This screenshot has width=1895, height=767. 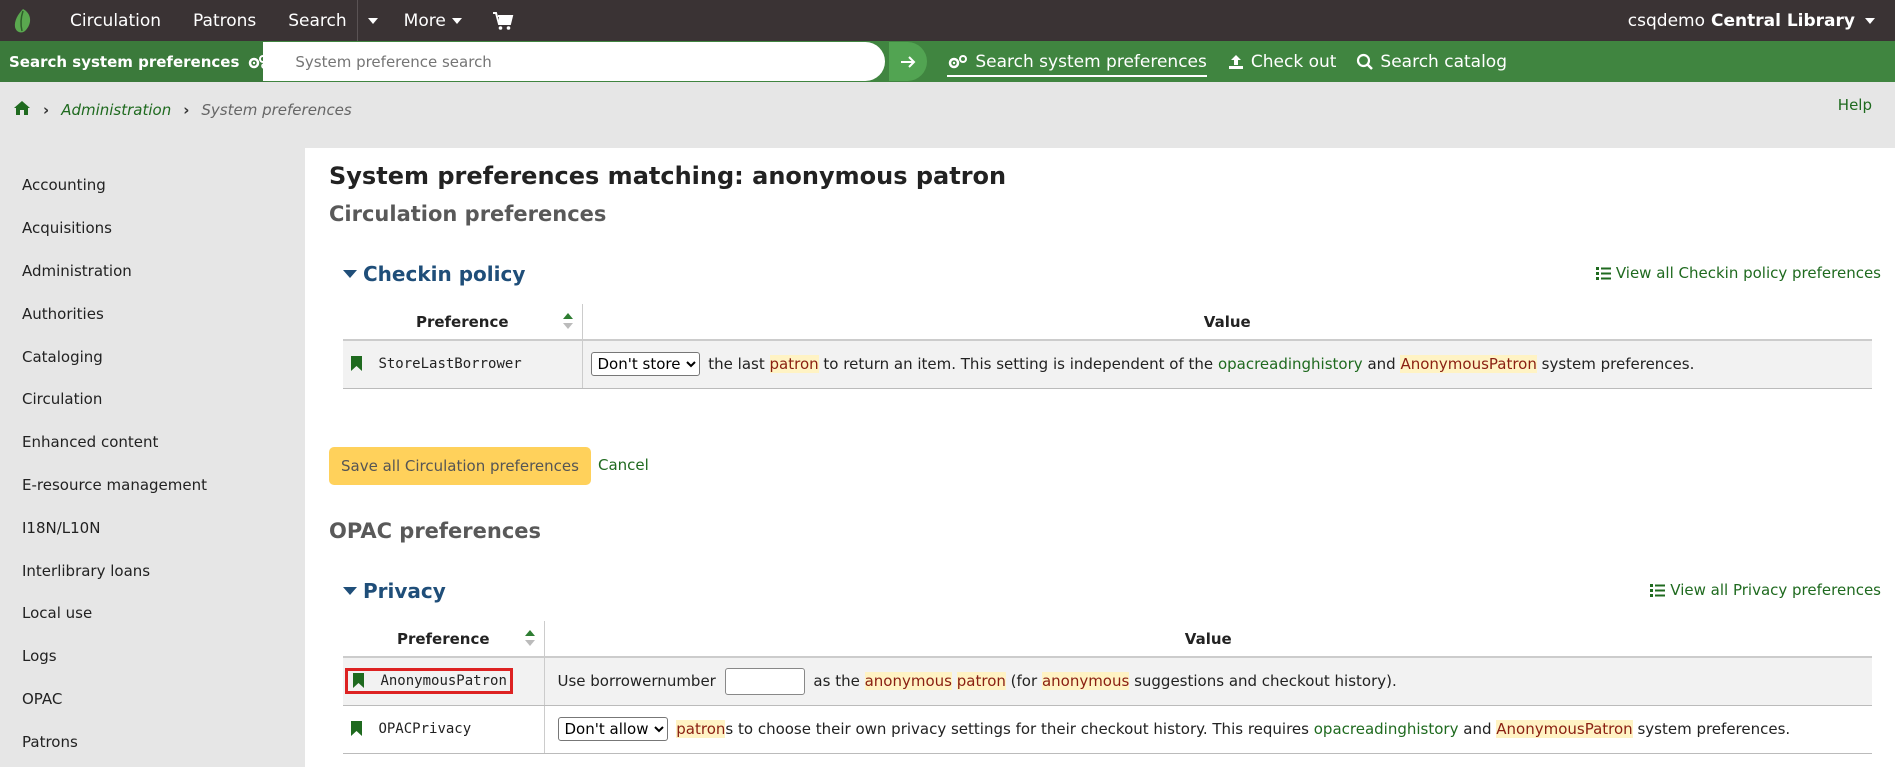 I want to click on view-all-checkin-policy-link: View all Checkin policy preferences, so click(x=1738, y=273).